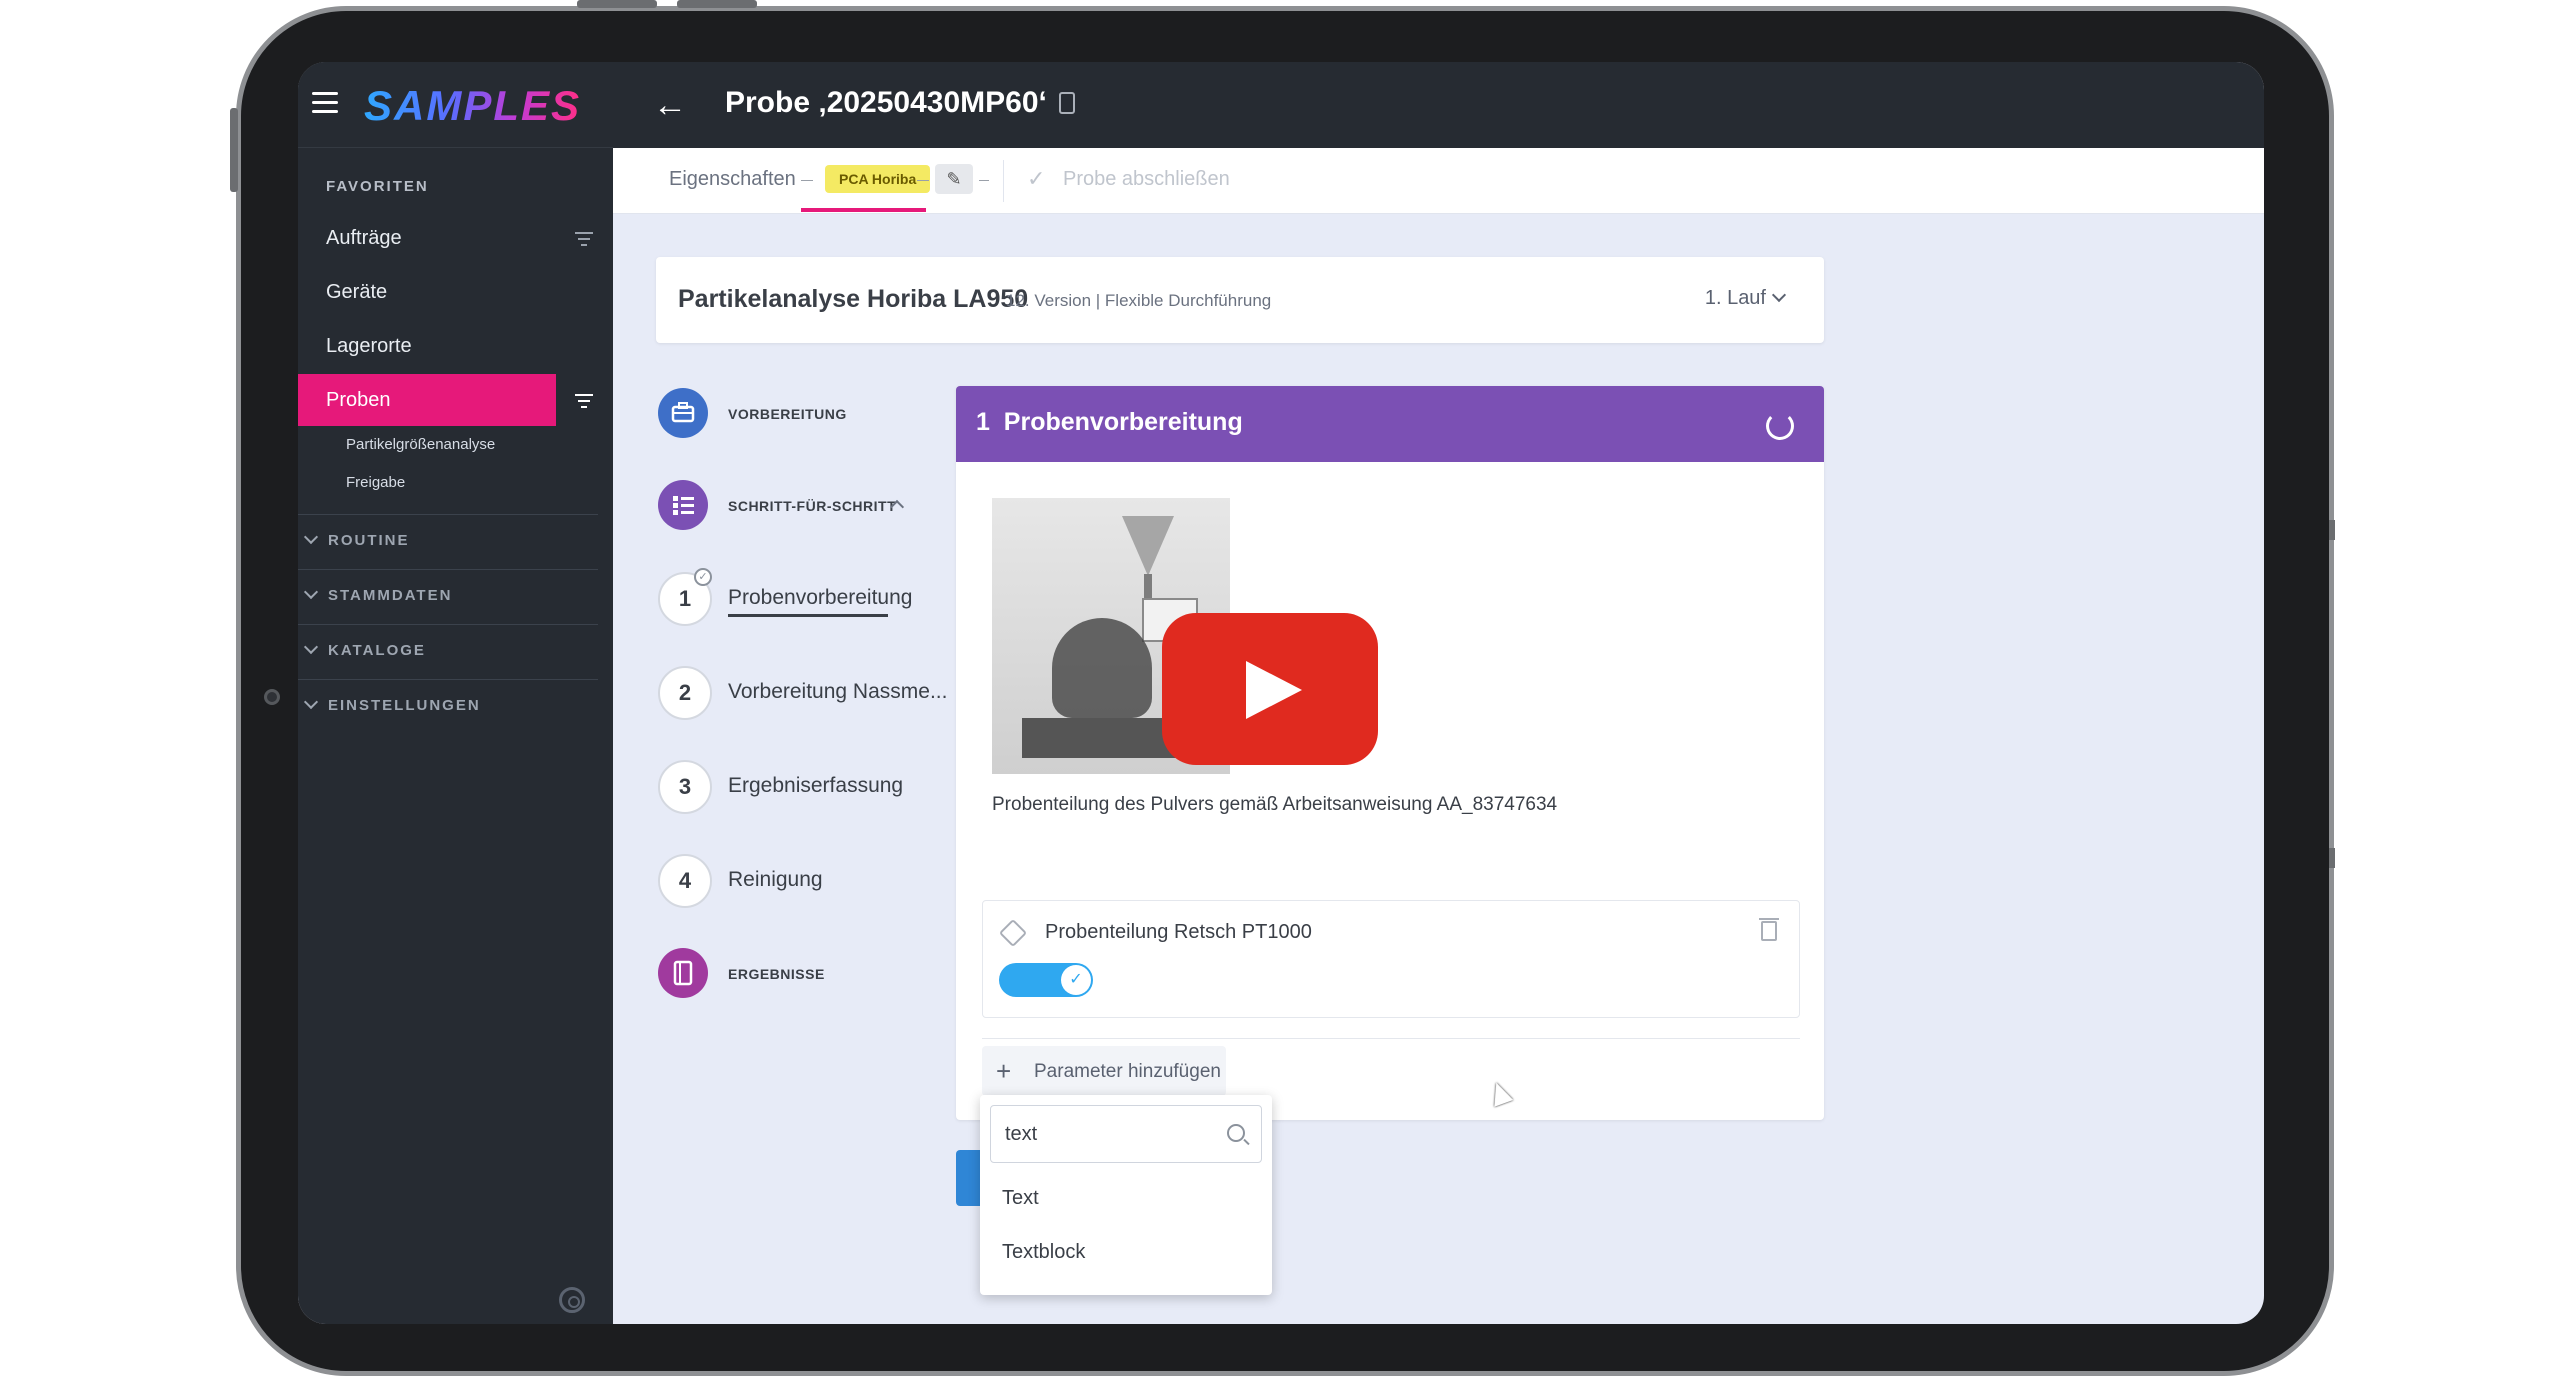 The image size is (2560, 1381). What do you see at coordinates (427, 238) in the screenshot?
I see `sidebar-item-auftraege: Aufträge` at bounding box center [427, 238].